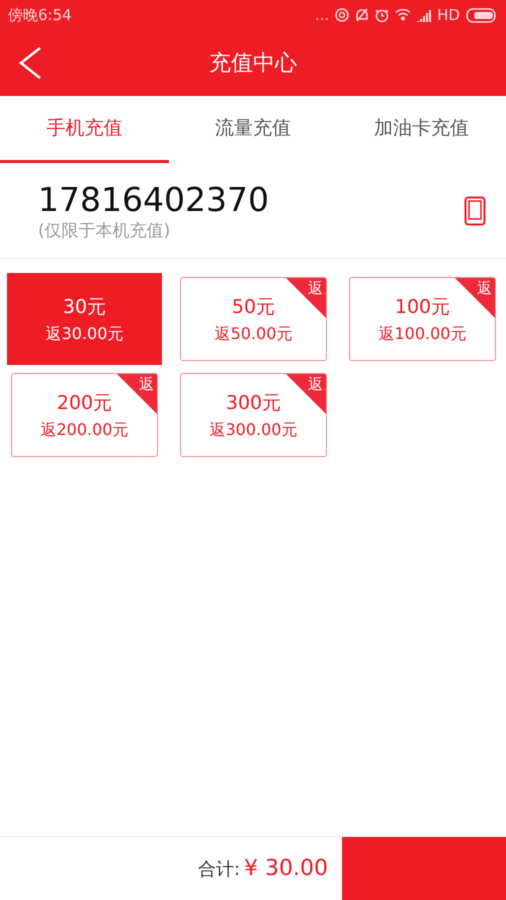 This screenshot has height=900, width=506. What do you see at coordinates (403, 15) in the screenshot?
I see `wifi-icon` at bounding box center [403, 15].